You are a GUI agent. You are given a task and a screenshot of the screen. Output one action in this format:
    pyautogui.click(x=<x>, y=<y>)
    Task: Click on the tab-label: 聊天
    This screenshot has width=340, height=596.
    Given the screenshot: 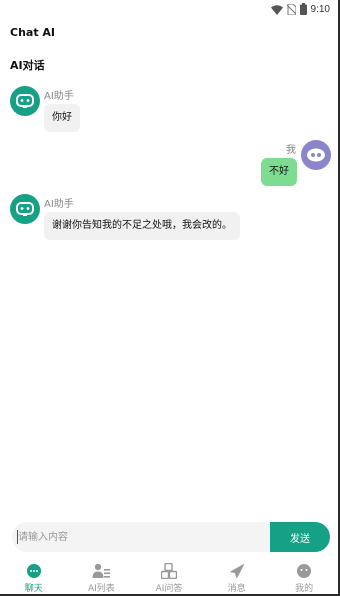 What is the action you would take?
    pyautogui.click(x=33, y=589)
    